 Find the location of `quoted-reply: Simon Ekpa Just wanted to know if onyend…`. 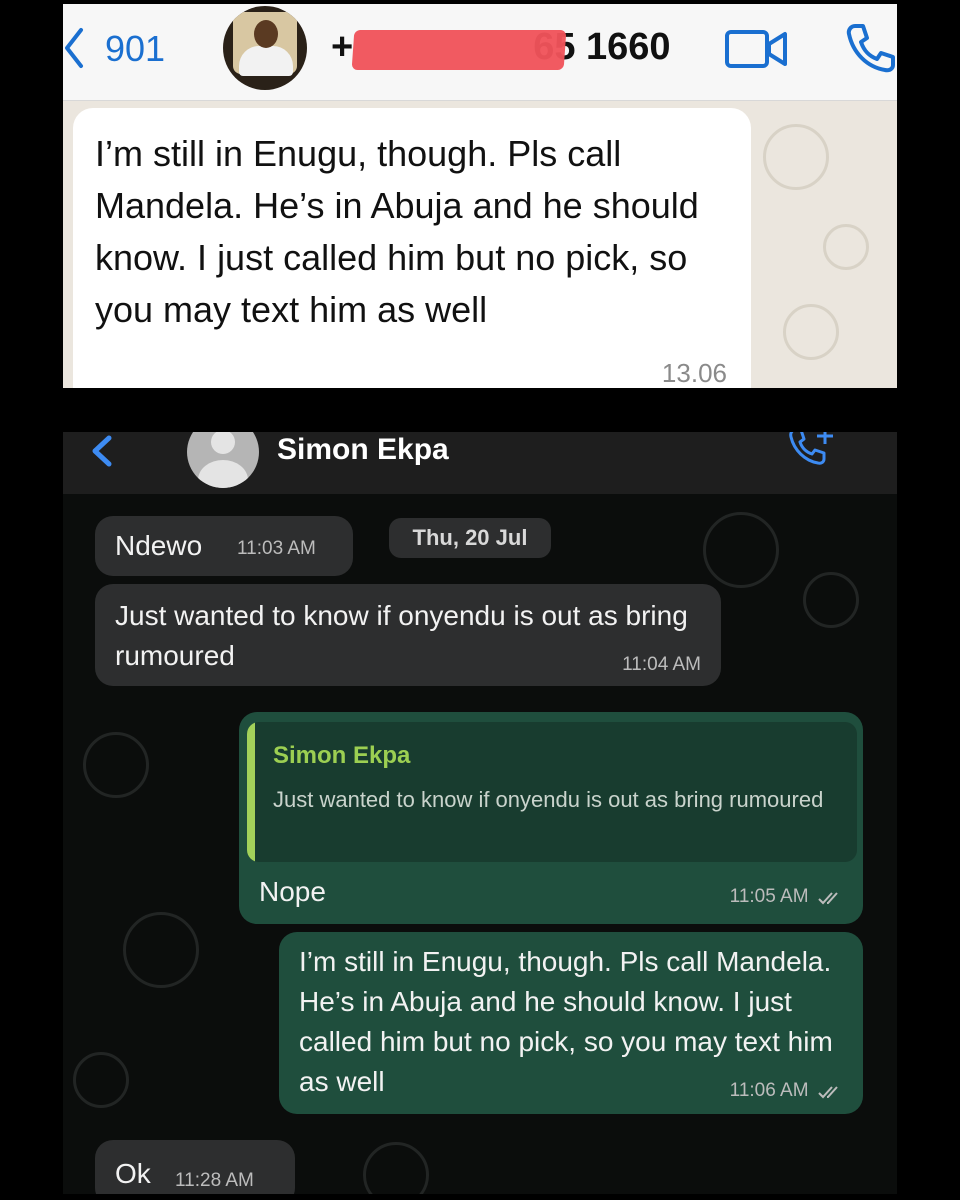

quoted-reply: Simon Ekpa Just wanted to know if onyend… is located at coordinates (552, 792).